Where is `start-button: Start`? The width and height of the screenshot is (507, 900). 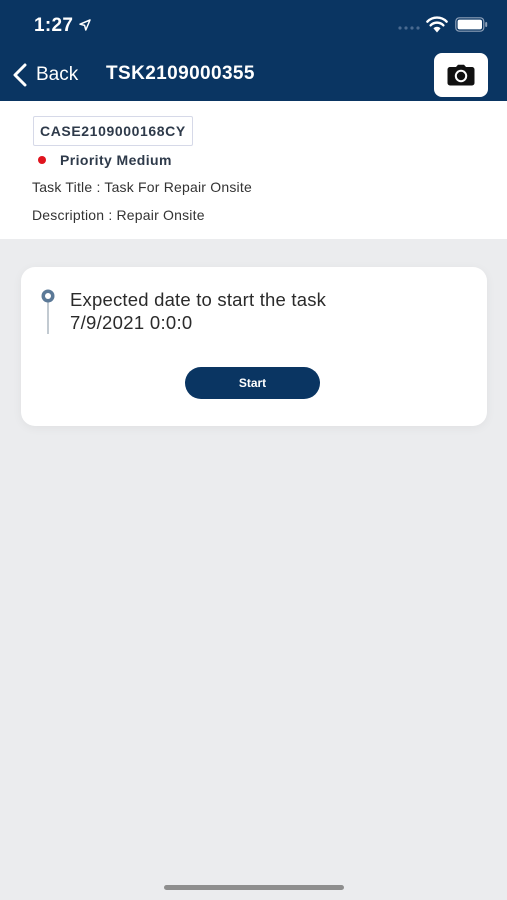 start-button: Start is located at coordinates (252, 383).